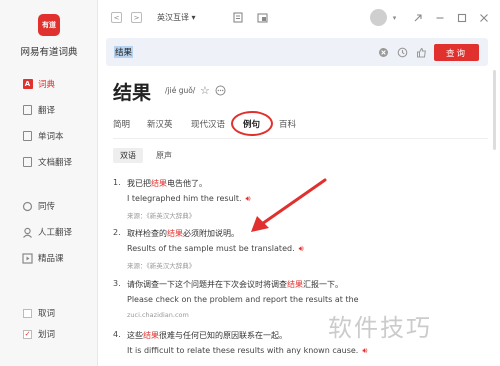 The image size is (500, 366). What do you see at coordinates (394, 17) in the screenshot?
I see `user-menu-chevron-icon: ▾` at bounding box center [394, 17].